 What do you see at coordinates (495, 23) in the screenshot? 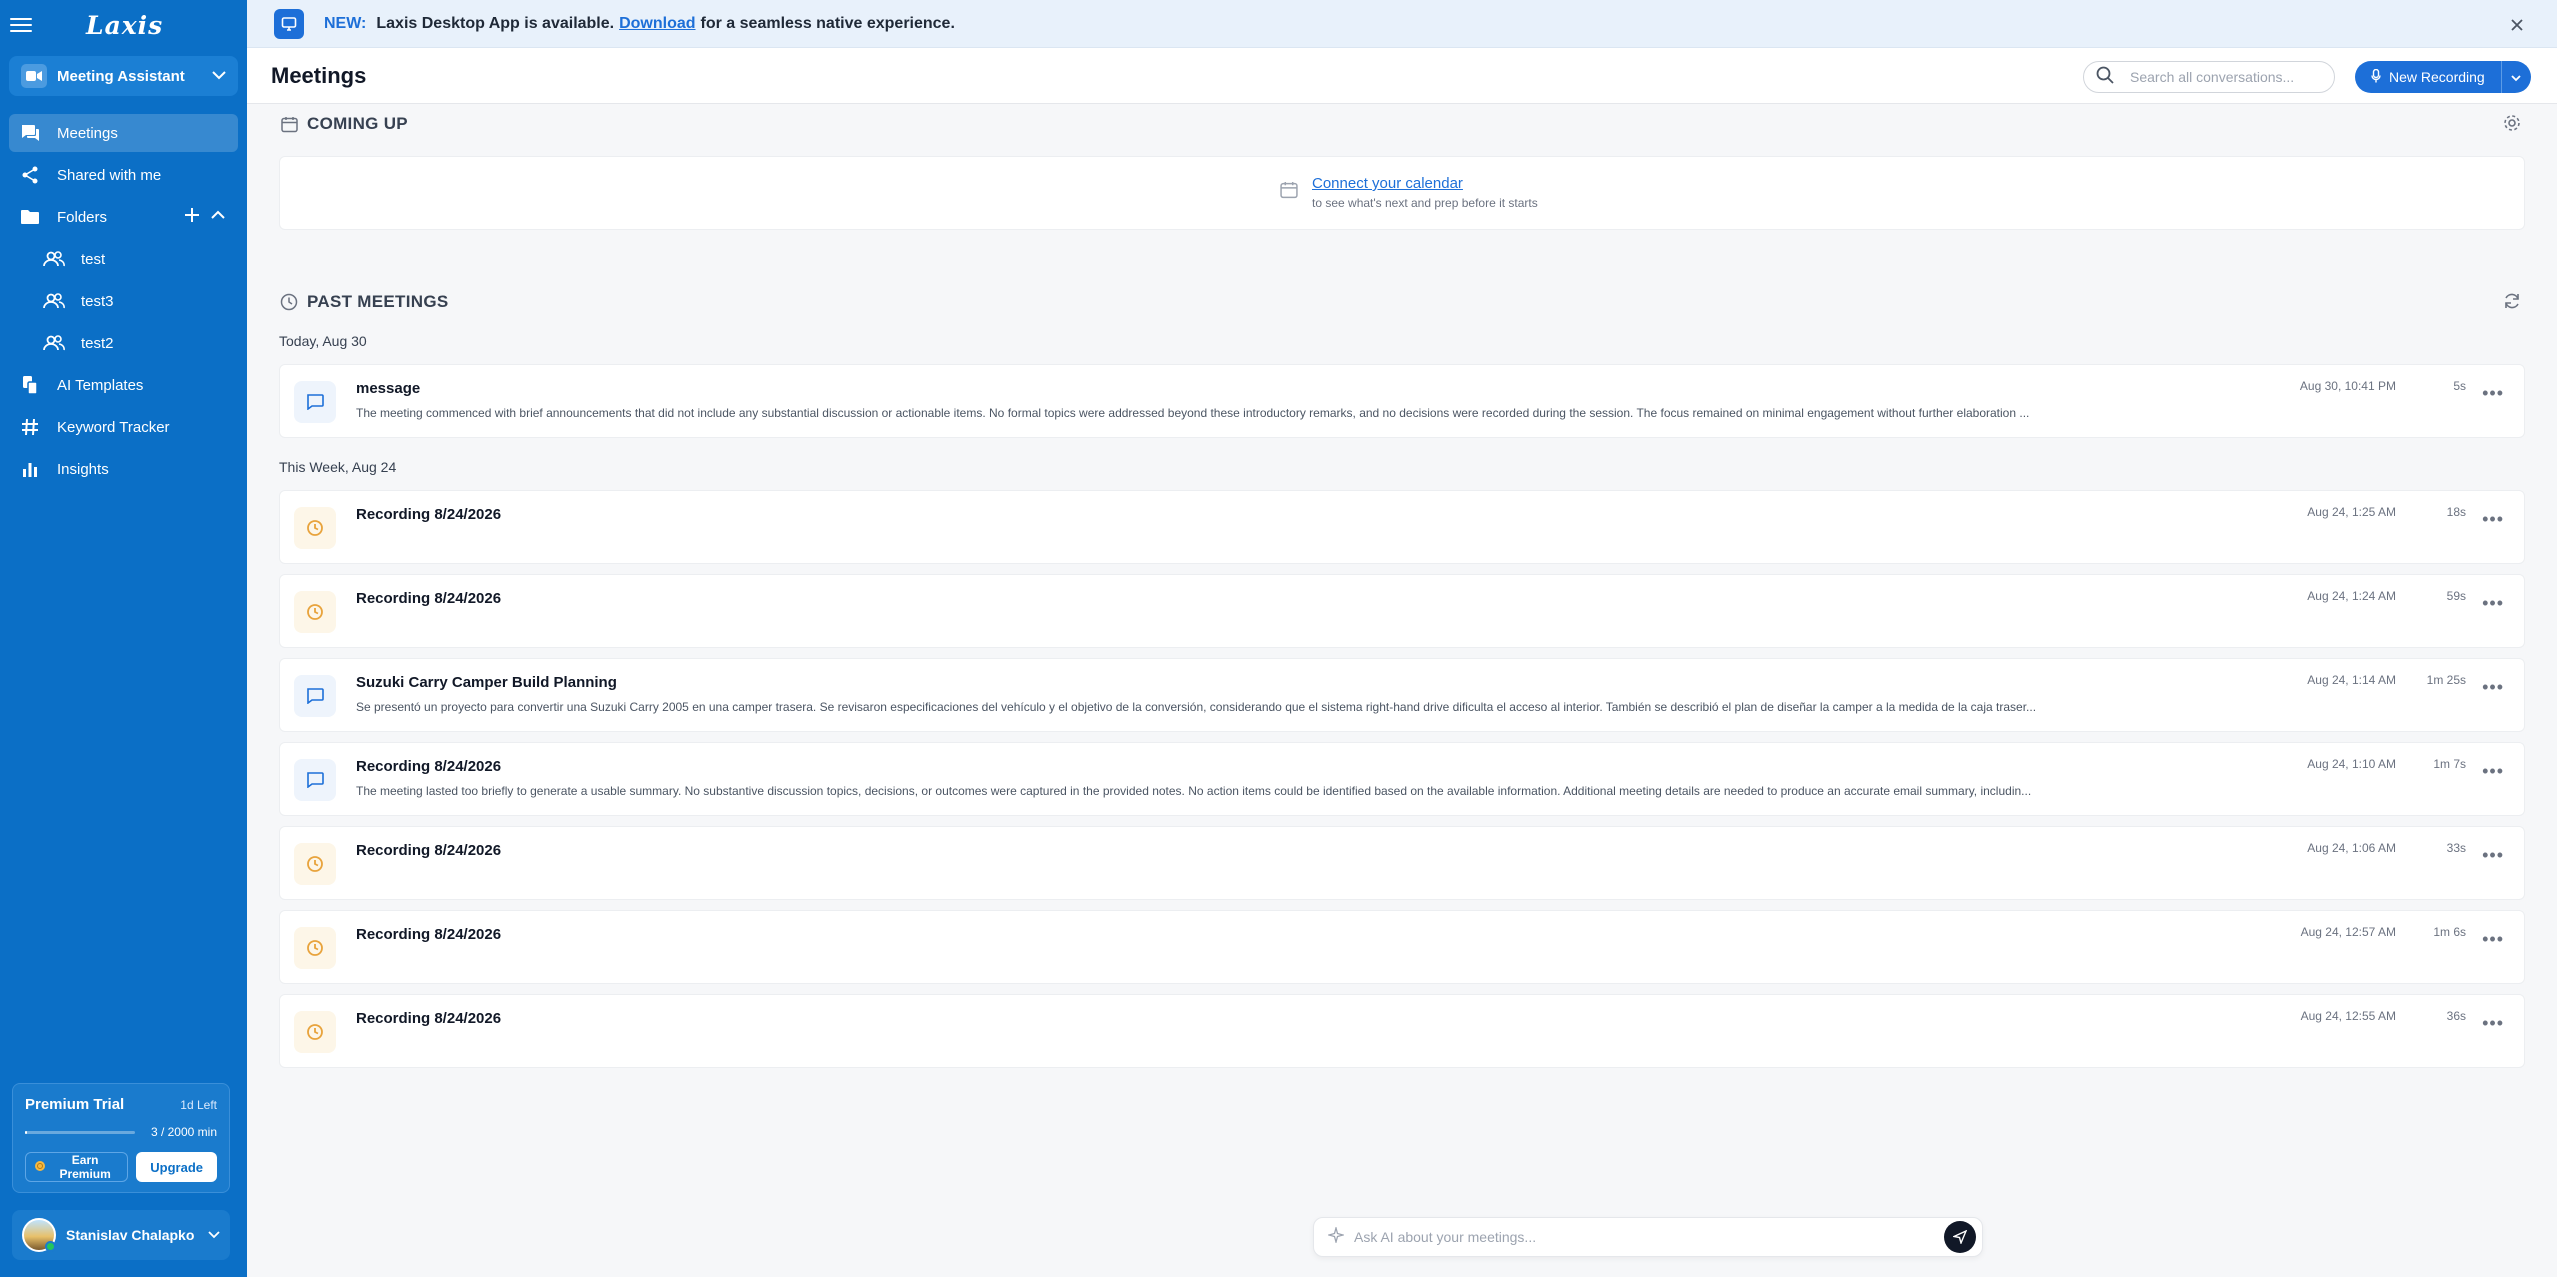
I see `banner-text: Laxis Desktop App is available.` at bounding box center [495, 23].